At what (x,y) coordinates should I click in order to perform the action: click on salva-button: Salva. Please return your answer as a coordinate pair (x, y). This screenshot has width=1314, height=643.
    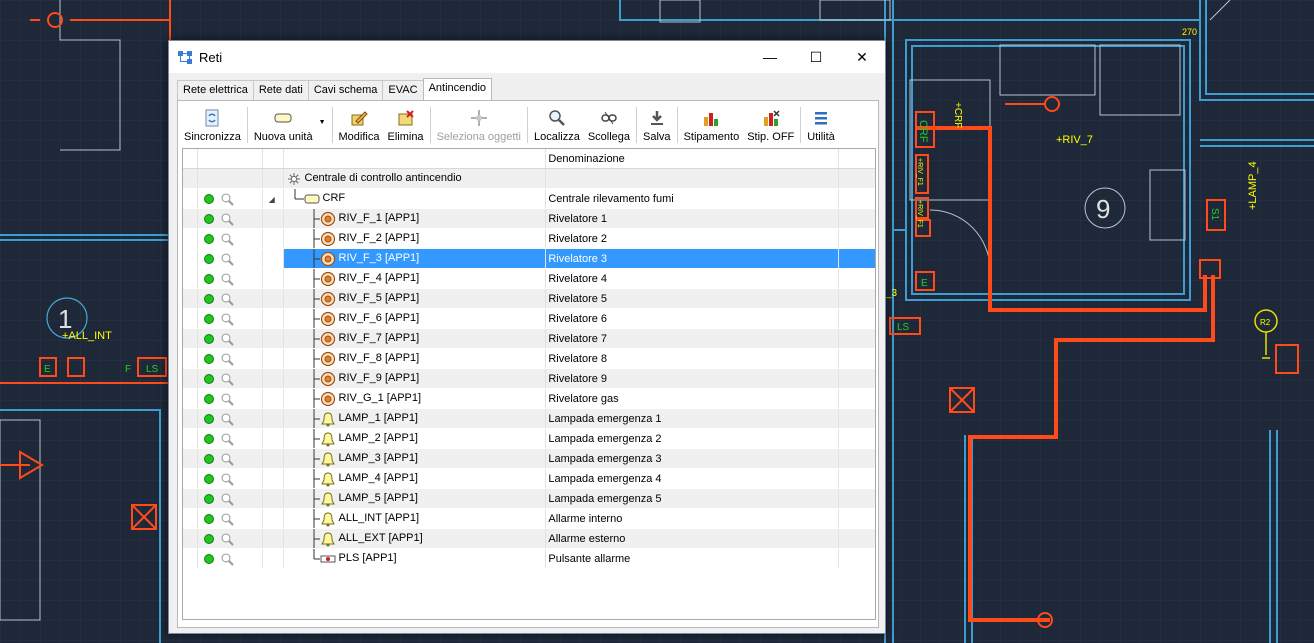
    Looking at the image, I should click on (657, 125).